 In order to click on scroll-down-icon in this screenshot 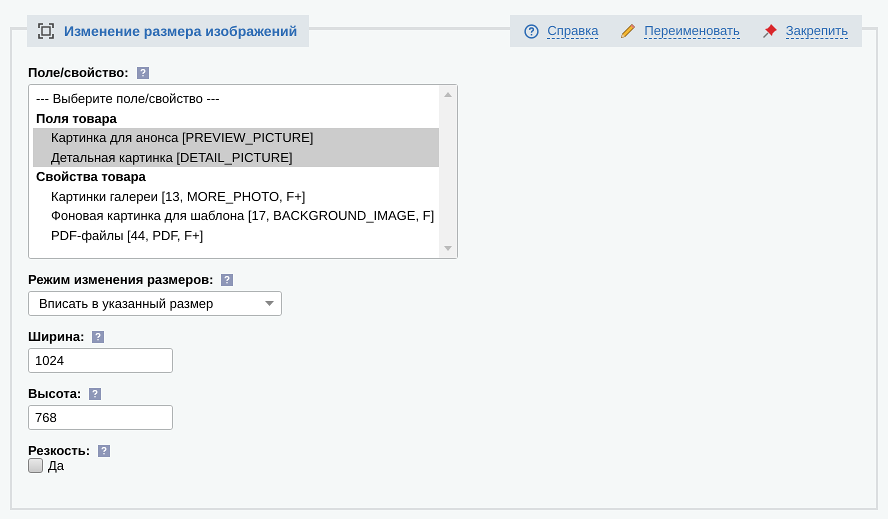, I will do `click(448, 248)`.